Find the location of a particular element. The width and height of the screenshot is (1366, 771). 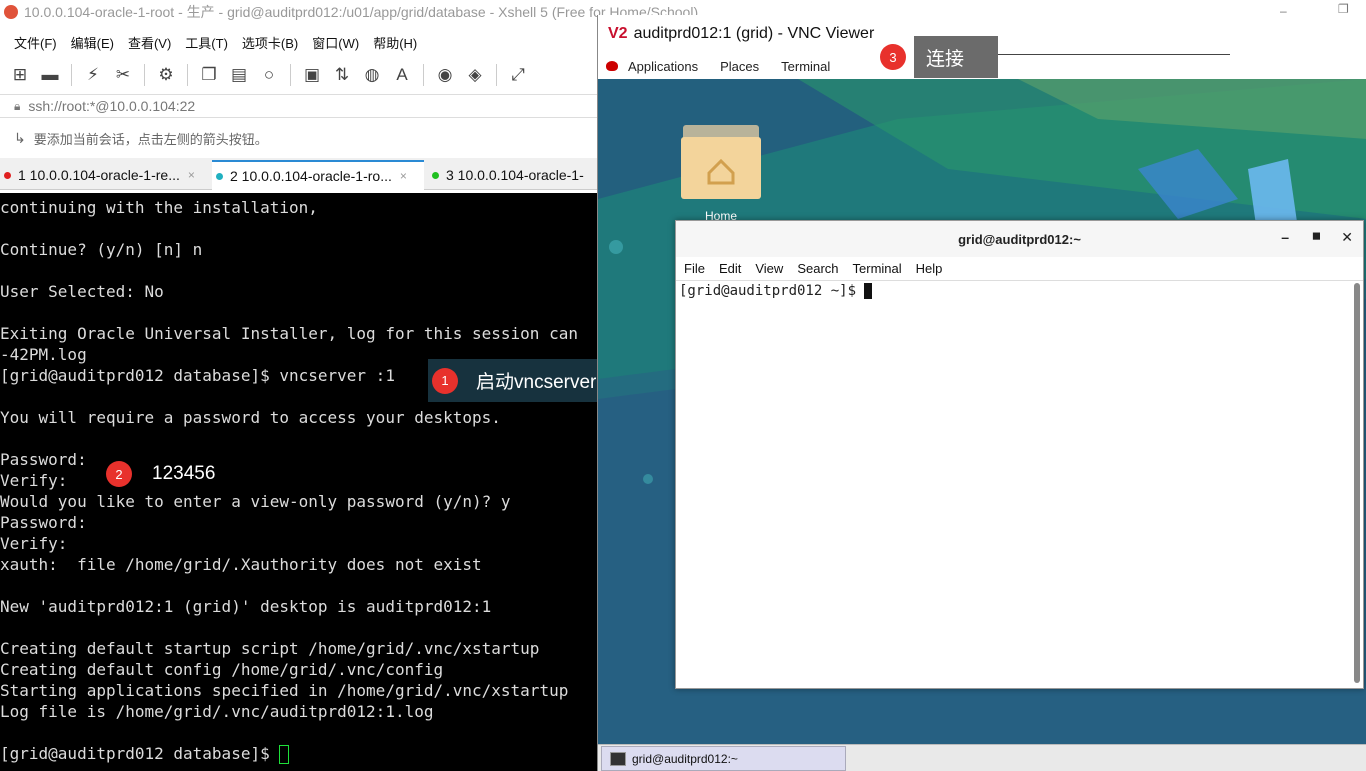

annotation-badge: 3 is located at coordinates (893, 57).